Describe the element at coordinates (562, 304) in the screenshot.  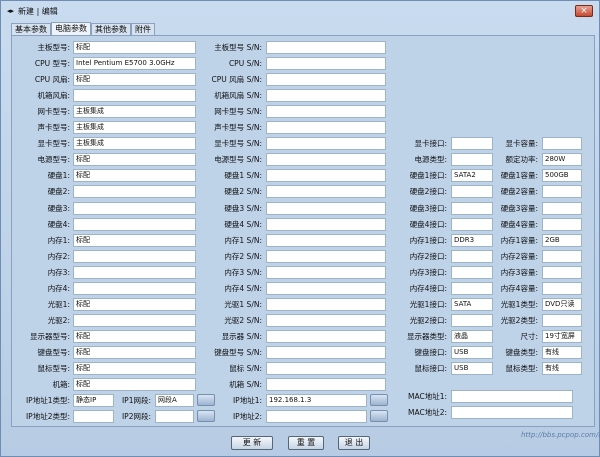
I see `capacity-field-input: DVD只读` at that location.